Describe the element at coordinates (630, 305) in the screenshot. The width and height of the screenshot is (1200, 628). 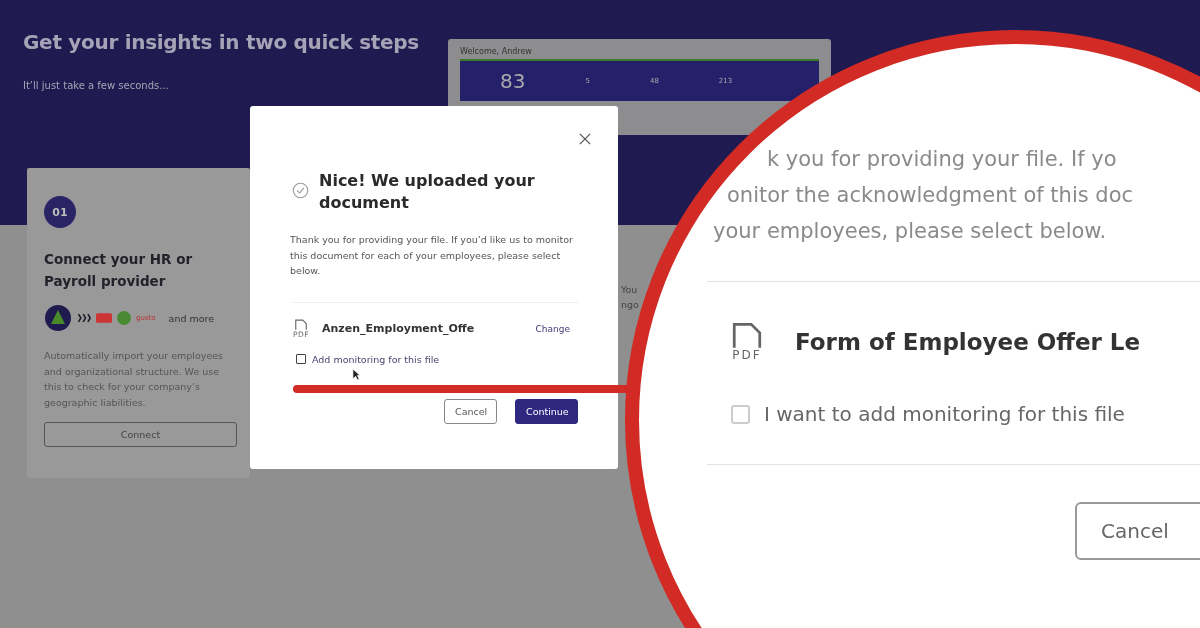
I see `card-text: ngo` at that location.